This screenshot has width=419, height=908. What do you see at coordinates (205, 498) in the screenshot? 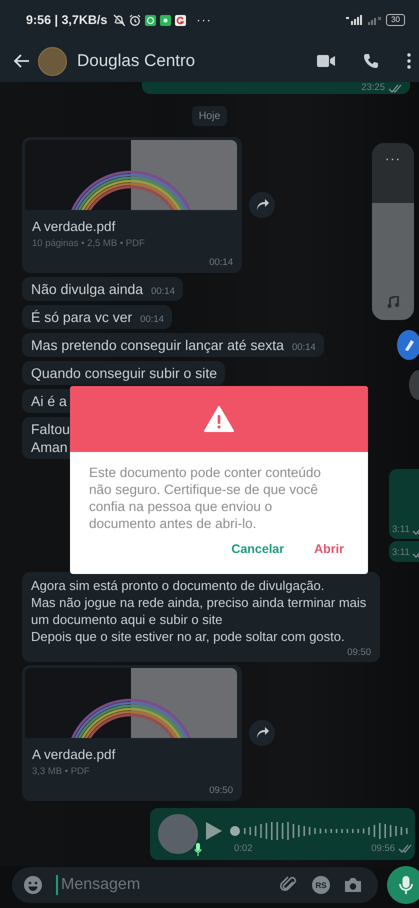
I see `dialog-message: Este documento pode conter conteúdo não seguro. Certifique-se de que você confia na pessoa que enviou o documento antes de abri-lo.` at bounding box center [205, 498].